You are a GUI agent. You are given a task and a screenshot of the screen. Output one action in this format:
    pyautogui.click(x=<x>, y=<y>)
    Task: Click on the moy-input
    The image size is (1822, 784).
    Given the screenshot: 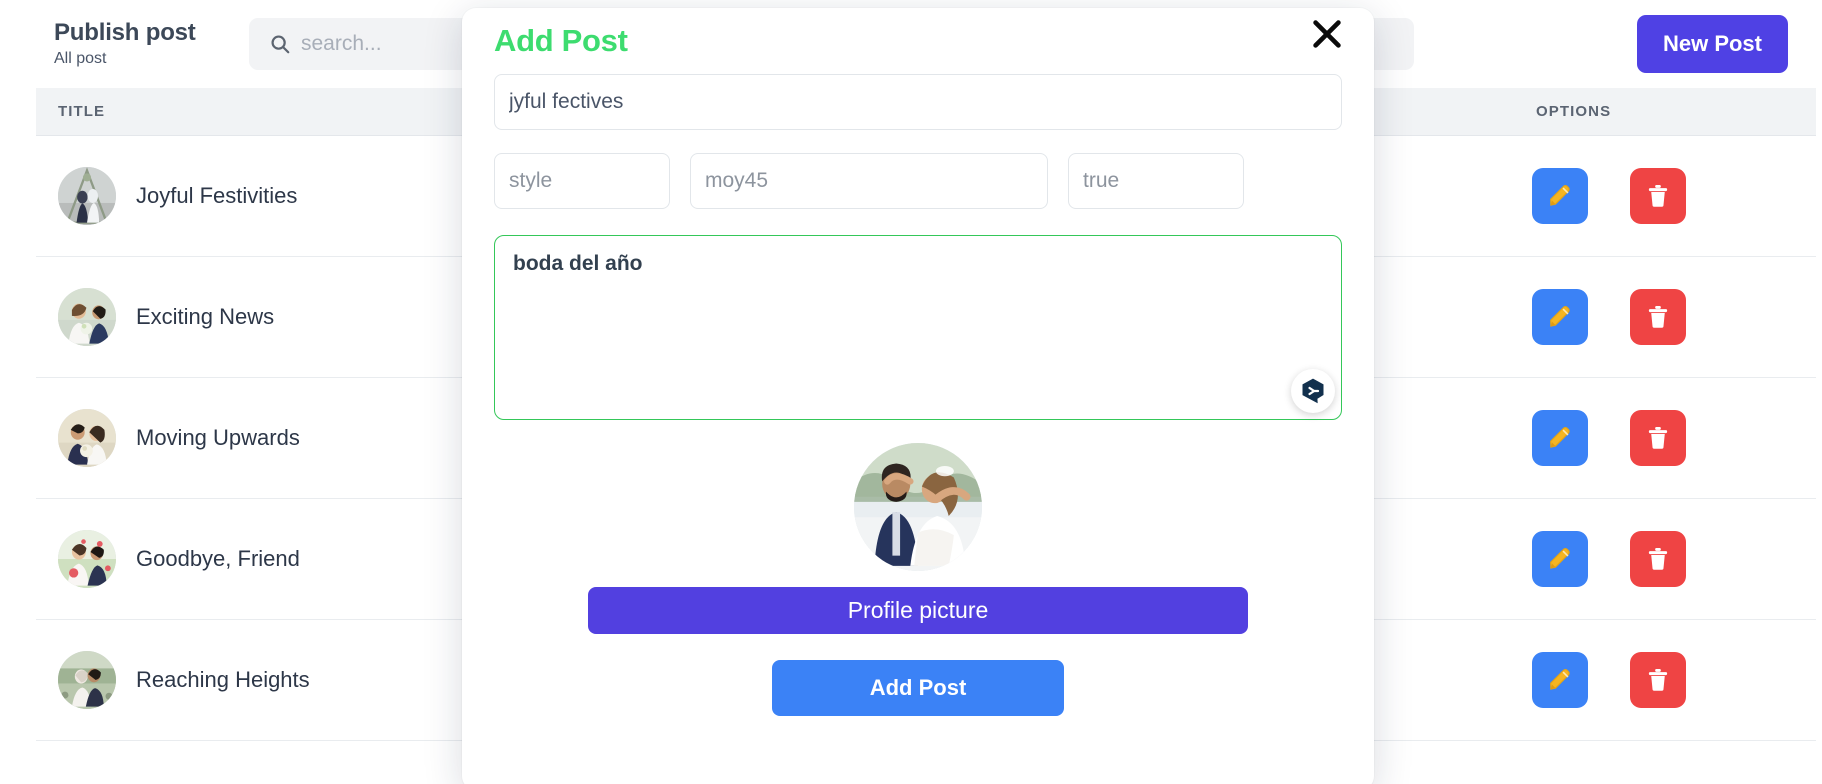 What is the action you would take?
    pyautogui.click(x=869, y=181)
    